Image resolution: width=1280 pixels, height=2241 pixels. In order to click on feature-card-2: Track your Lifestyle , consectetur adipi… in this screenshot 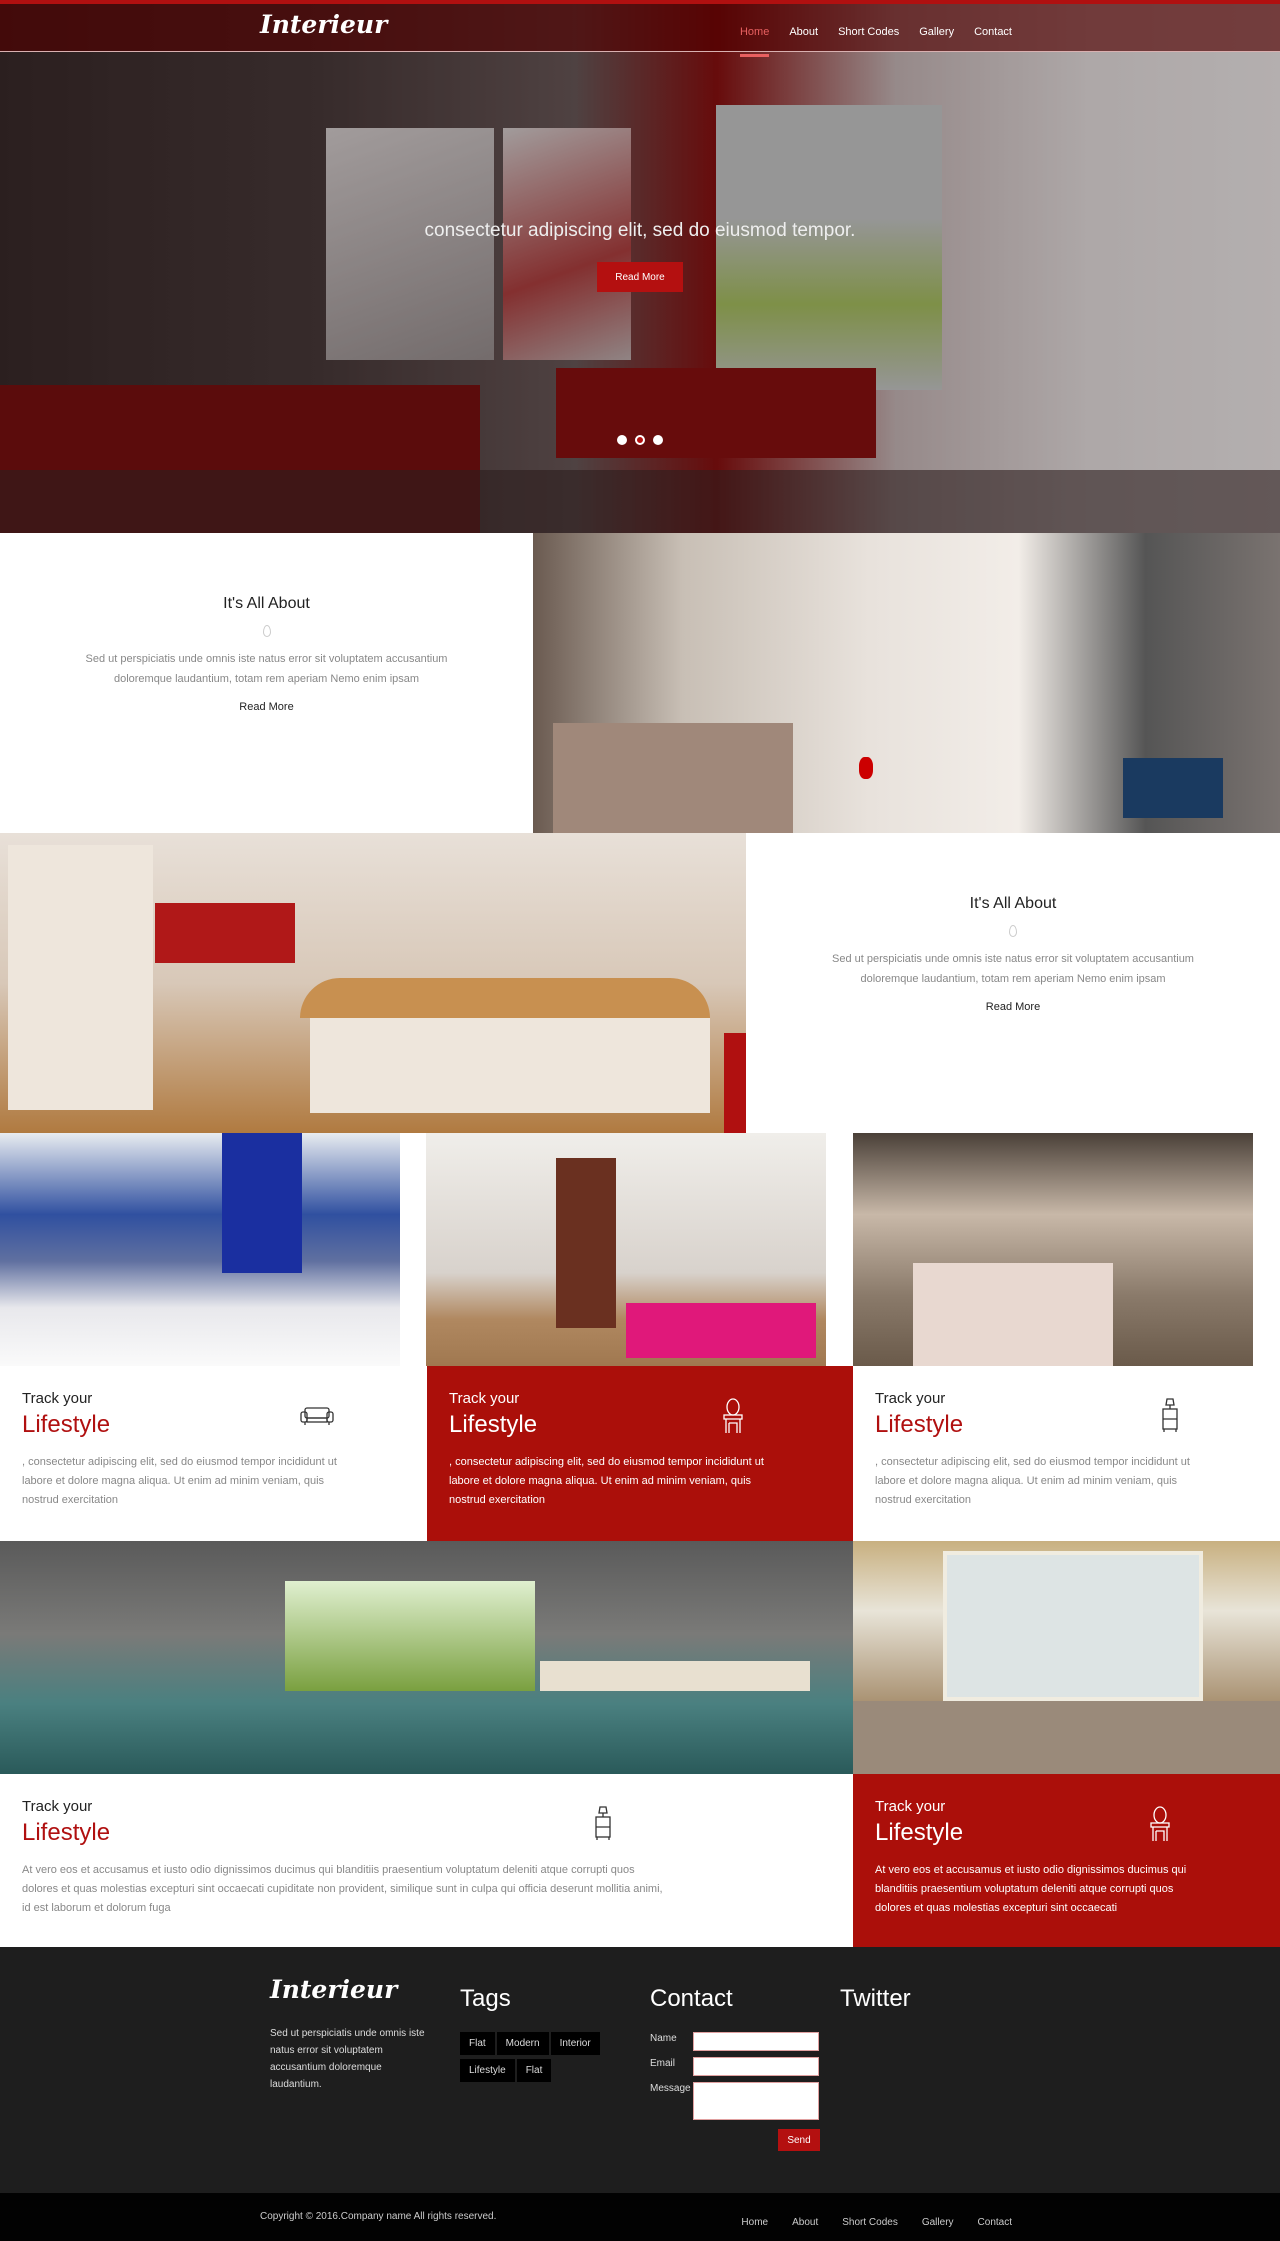, I will do `click(640, 1453)`.